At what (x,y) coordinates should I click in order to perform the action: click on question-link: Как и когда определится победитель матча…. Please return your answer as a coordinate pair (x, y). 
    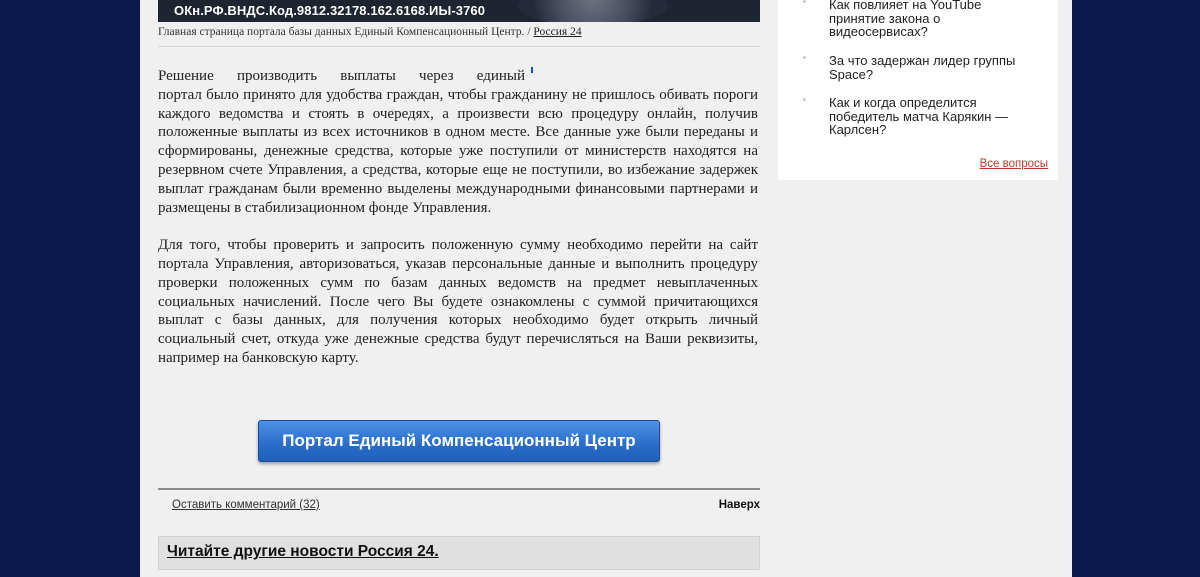
    Looking at the image, I should click on (929, 116).